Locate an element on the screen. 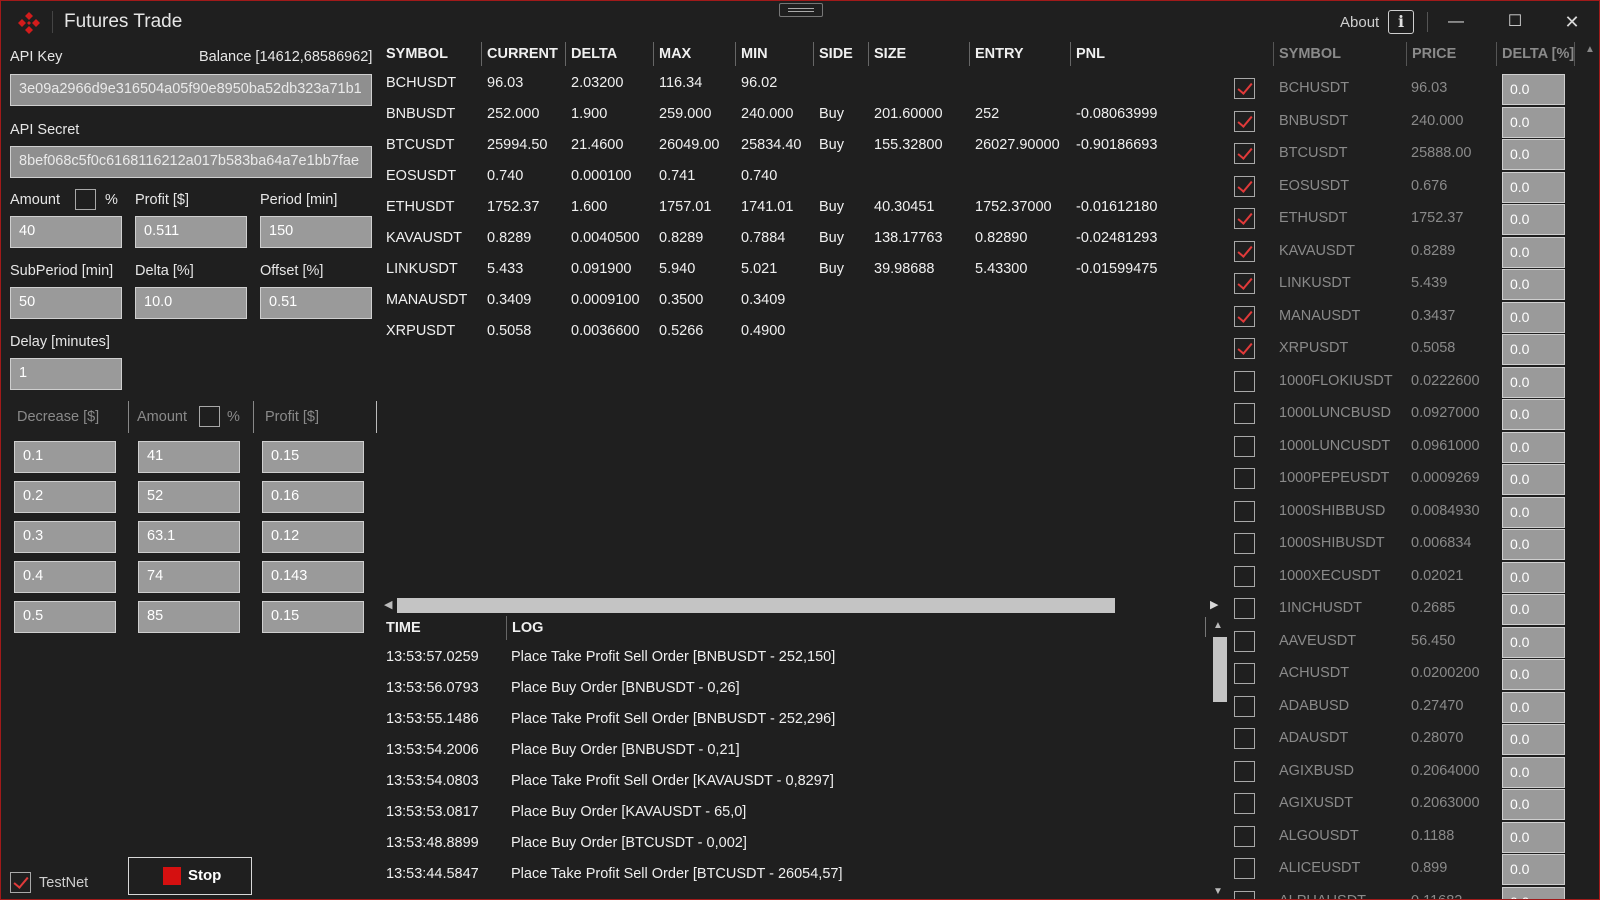  step-amount-field: 41 is located at coordinates (189, 457).